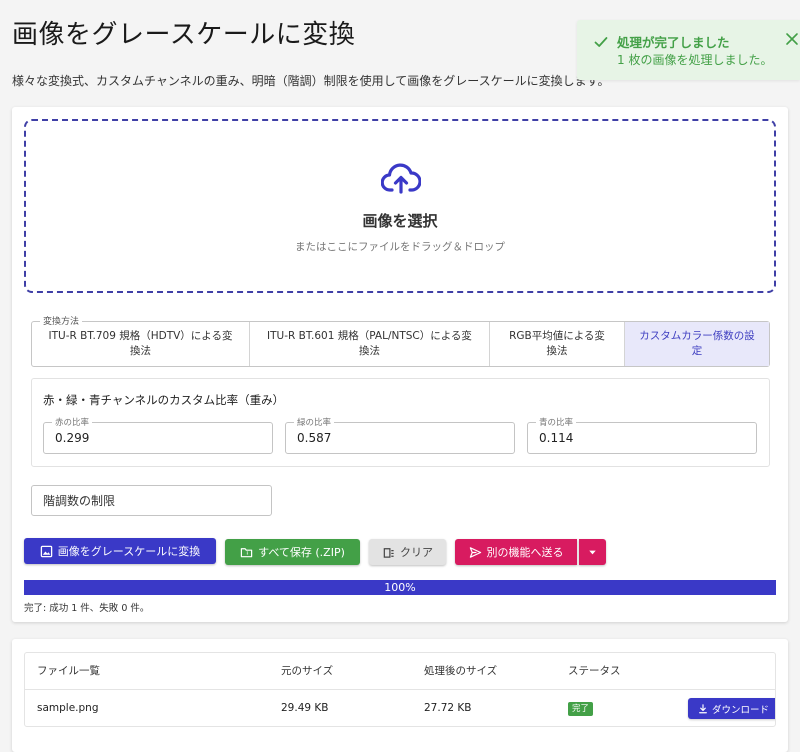 Image resolution: width=800 pixels, height=752 pixels. Describe the element at coordinates (400, 247) in the screenshot. I see `dropzone-subtitle: またはここにファイルをドラッグ＆ドロップ` at that location.